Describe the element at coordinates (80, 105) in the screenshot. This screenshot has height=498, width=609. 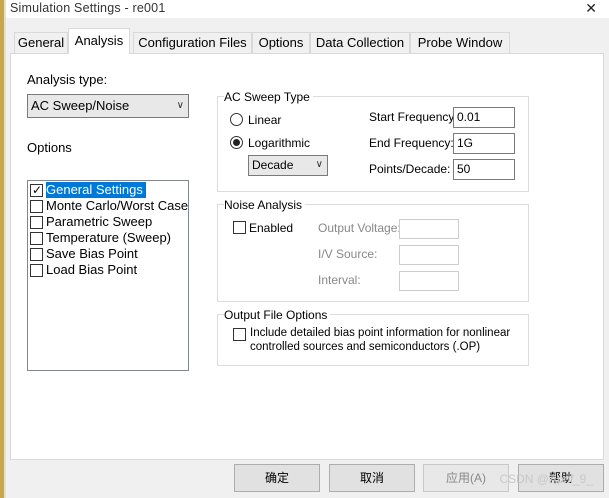
I see `analysis-type-value: AC Sweep/Noise` at that location.